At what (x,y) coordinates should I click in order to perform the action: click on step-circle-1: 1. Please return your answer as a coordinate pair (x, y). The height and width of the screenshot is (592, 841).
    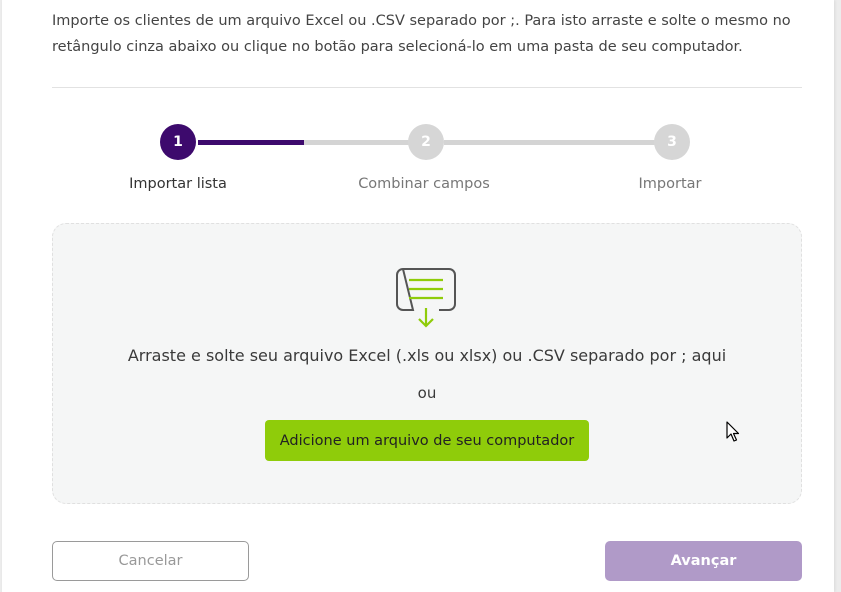
    Looking at the image, I should click on (178, 142).